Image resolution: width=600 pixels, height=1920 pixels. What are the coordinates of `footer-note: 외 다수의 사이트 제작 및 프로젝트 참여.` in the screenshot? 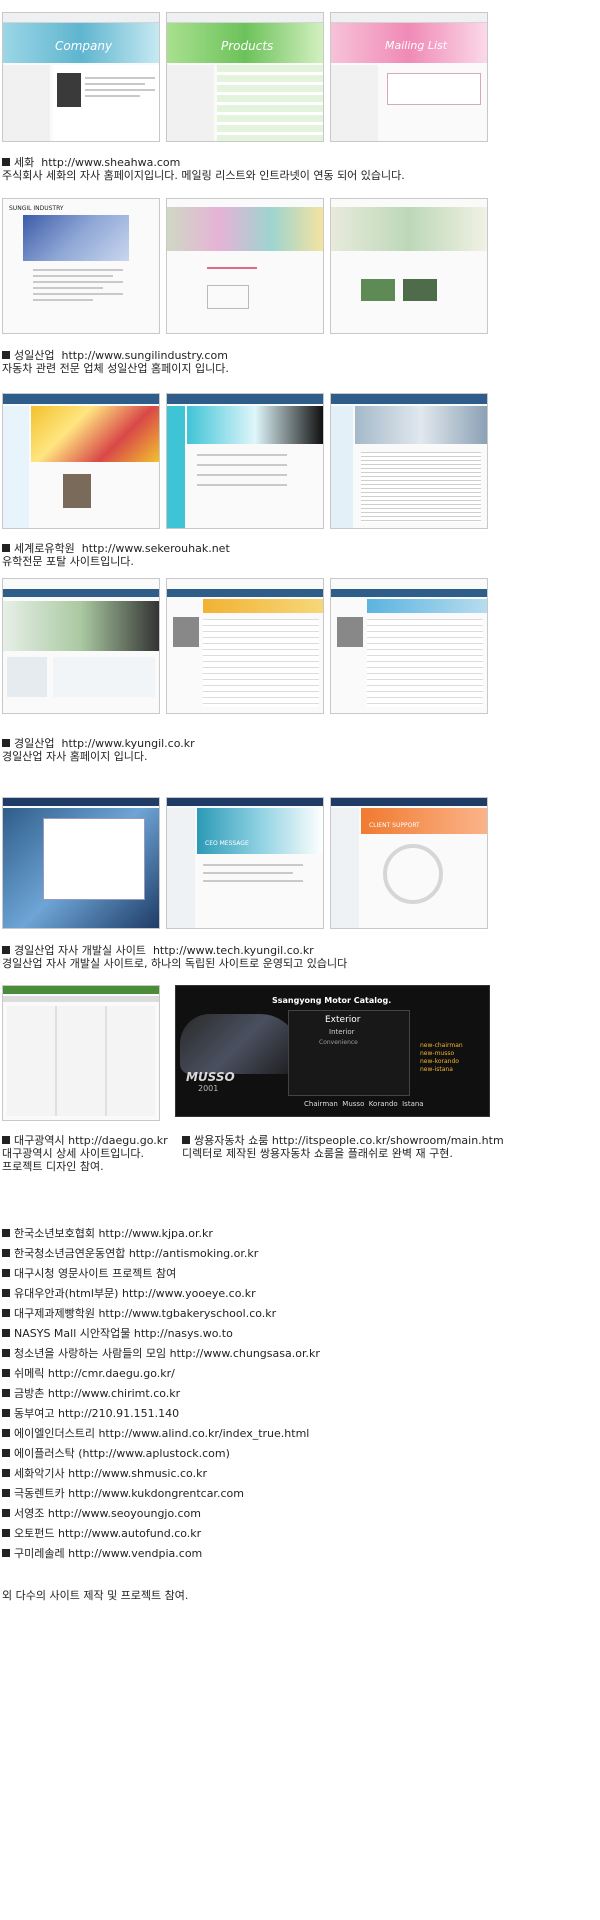 It's located at (95, 1595).